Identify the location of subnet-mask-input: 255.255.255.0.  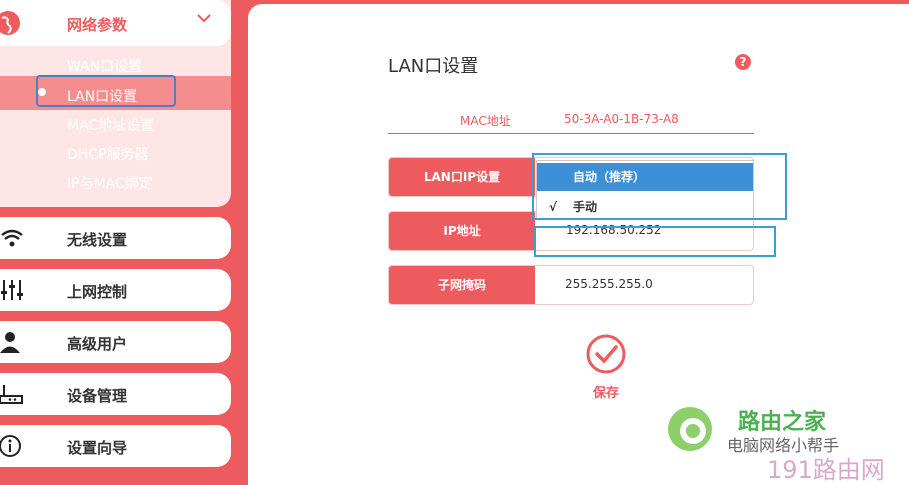
(609, 284).